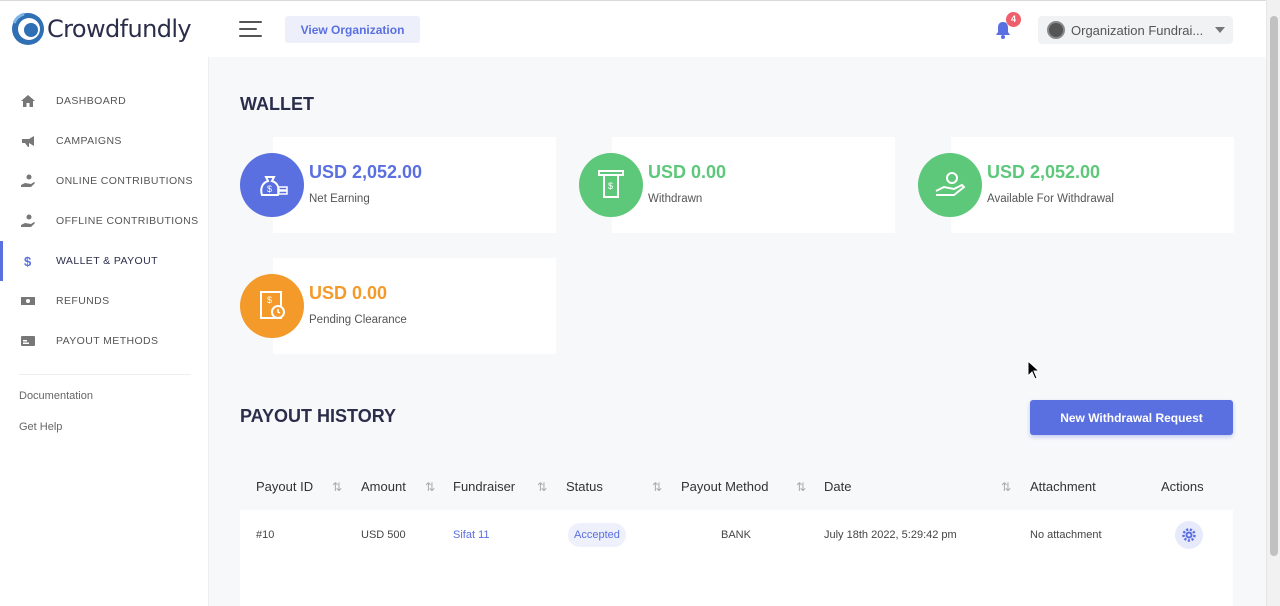 This screenshot has height=606, width=1280. What do you see at coordinates (28, 101) in the screenshot?
I see `home-icon` at bounding box center [28, 101].